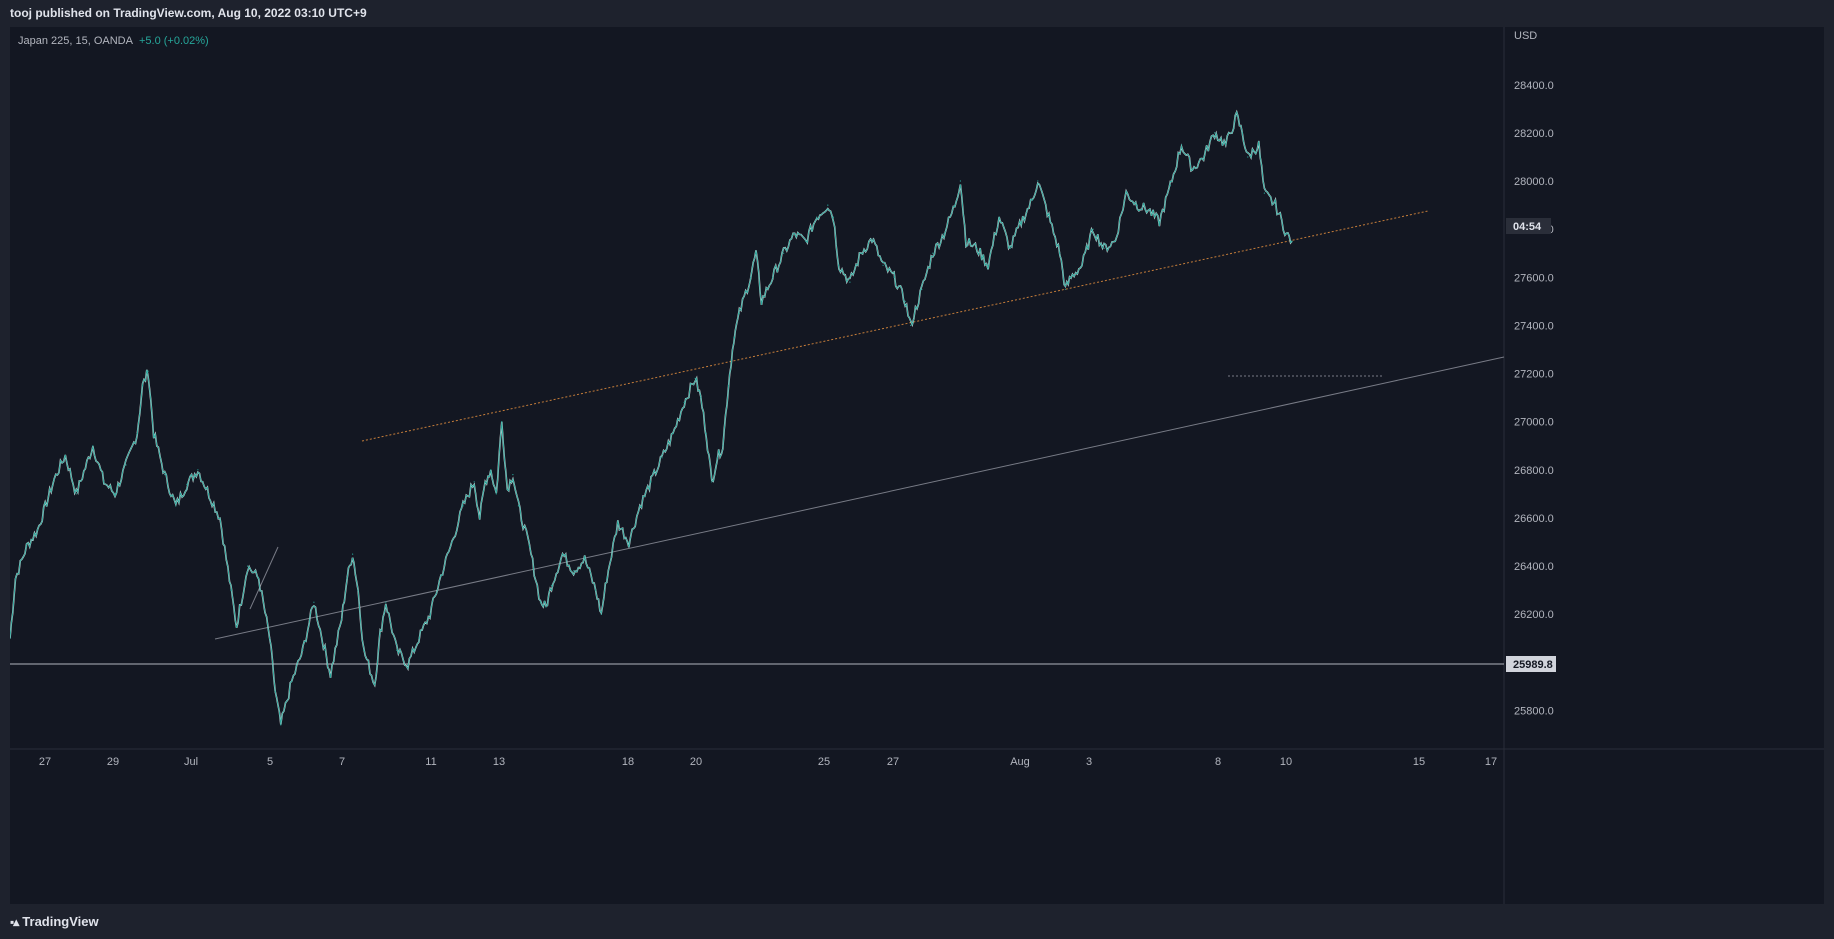 This screenshot has width=1834, height=939. I want to click on x-tick-label: 3, so click(1089, 762).